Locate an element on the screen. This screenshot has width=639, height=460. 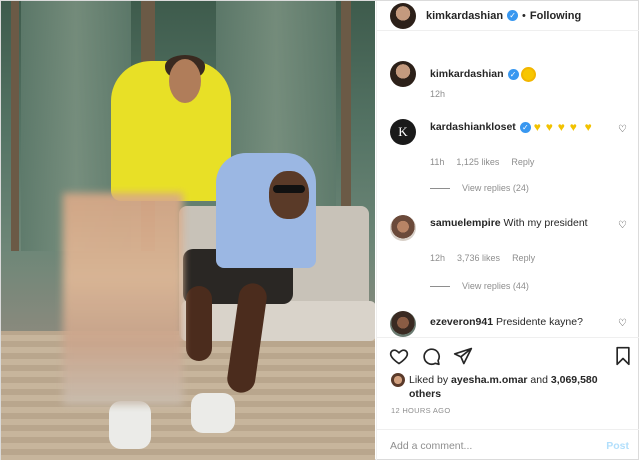
blurred-region is located at coordinates (123, 299).